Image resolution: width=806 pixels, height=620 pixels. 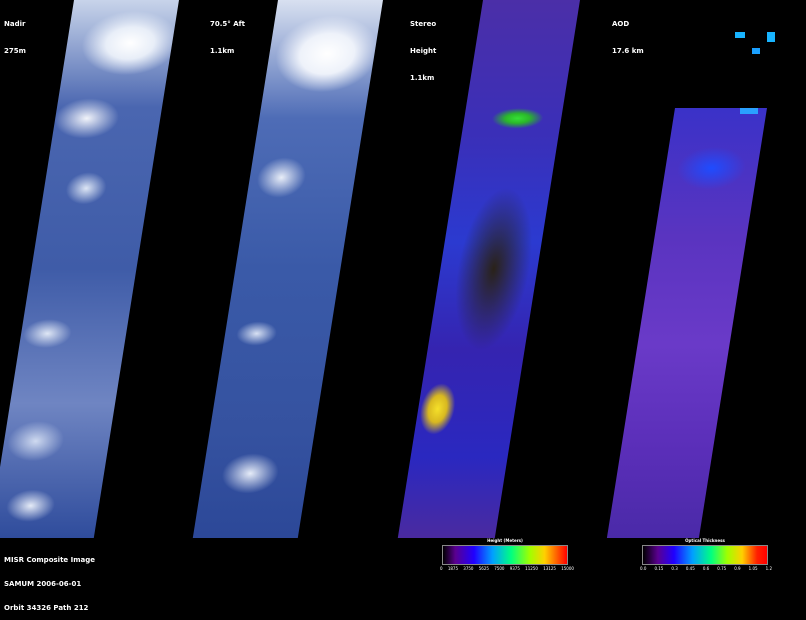 I want to click on panel-label-aft: 70.5° Aft 1.1km, so click(x=227, y=33).